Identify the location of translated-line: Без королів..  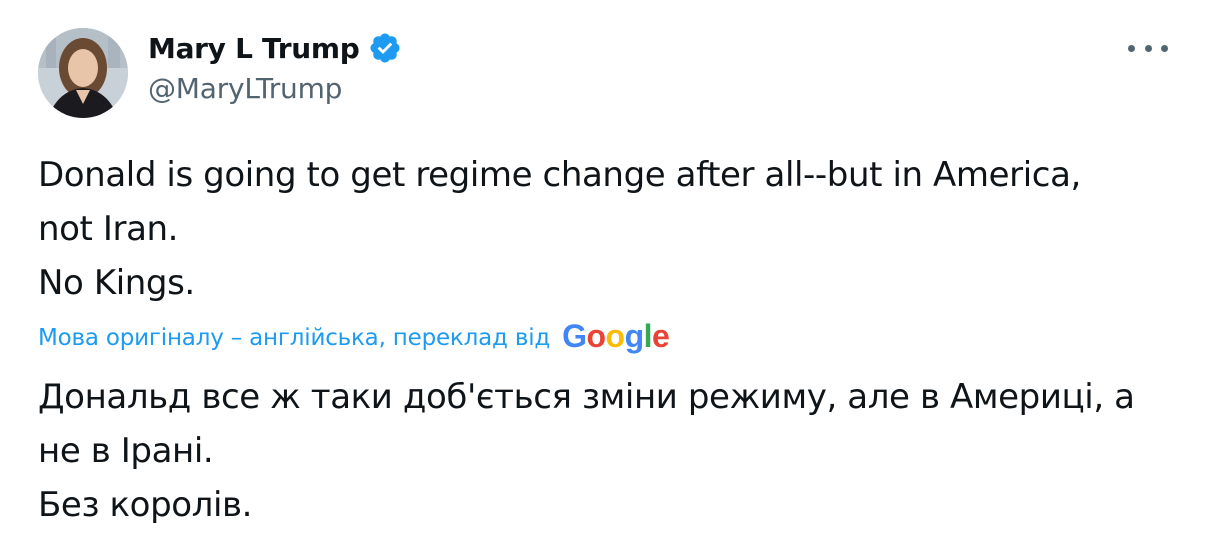
(145, 505).